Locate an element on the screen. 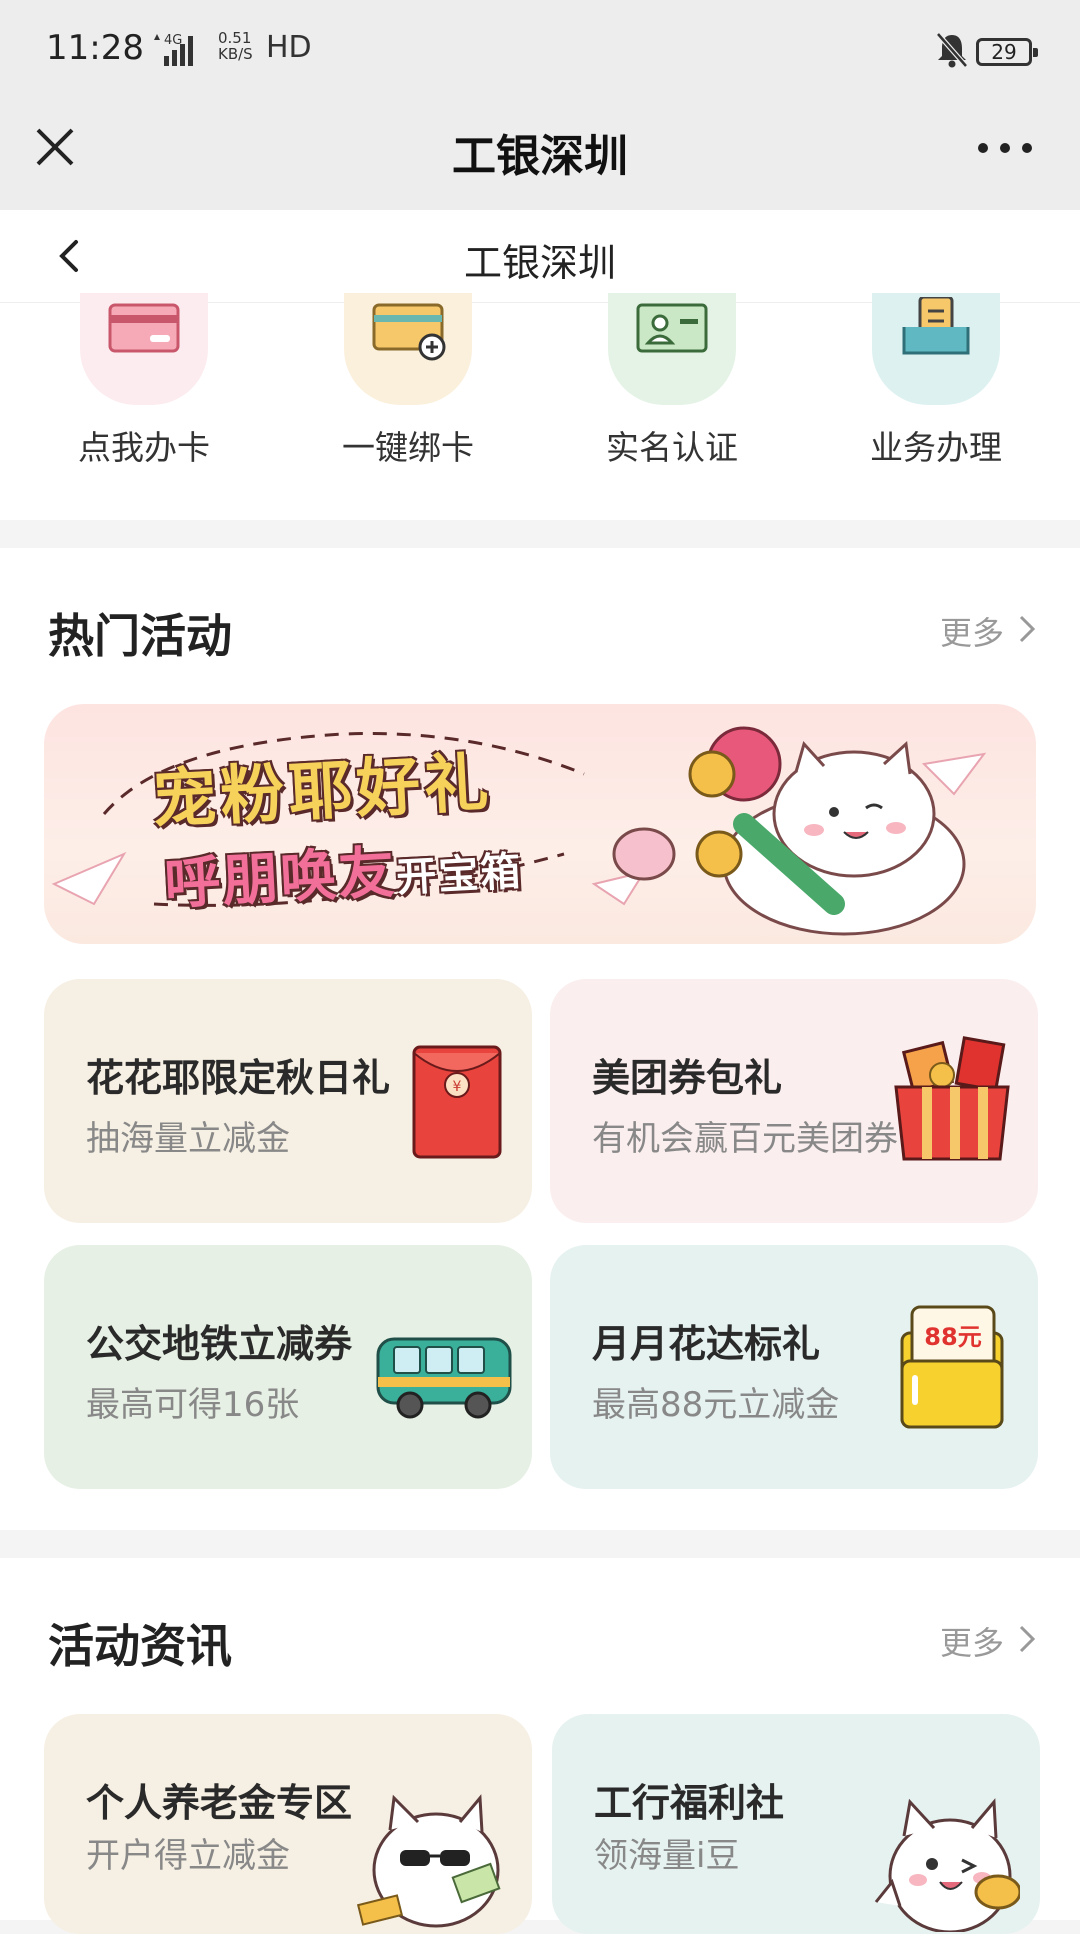 This screenshot has height=1934, width=1080. service-apply-card: 点我办卡 is located at coordinates (136, 398).